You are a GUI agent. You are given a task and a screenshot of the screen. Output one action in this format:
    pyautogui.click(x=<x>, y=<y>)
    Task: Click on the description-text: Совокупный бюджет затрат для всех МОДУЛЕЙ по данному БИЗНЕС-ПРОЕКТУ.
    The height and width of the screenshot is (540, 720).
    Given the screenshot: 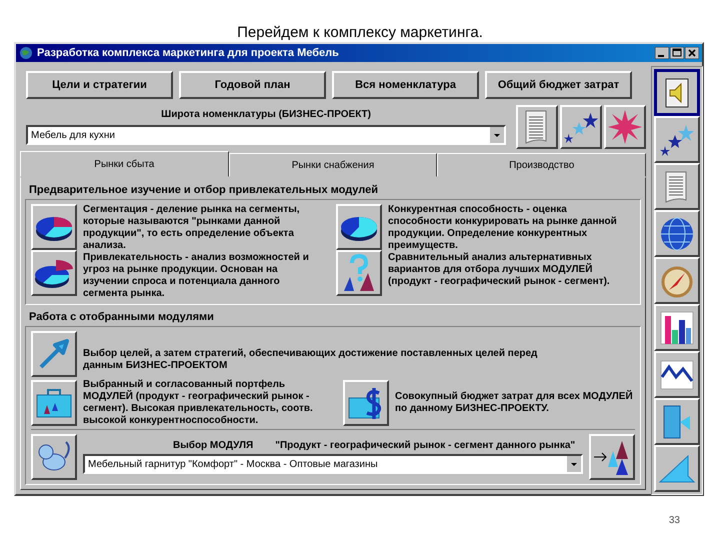 What is the action you would take?
    pyautogui.click(x=514, y=403)
    